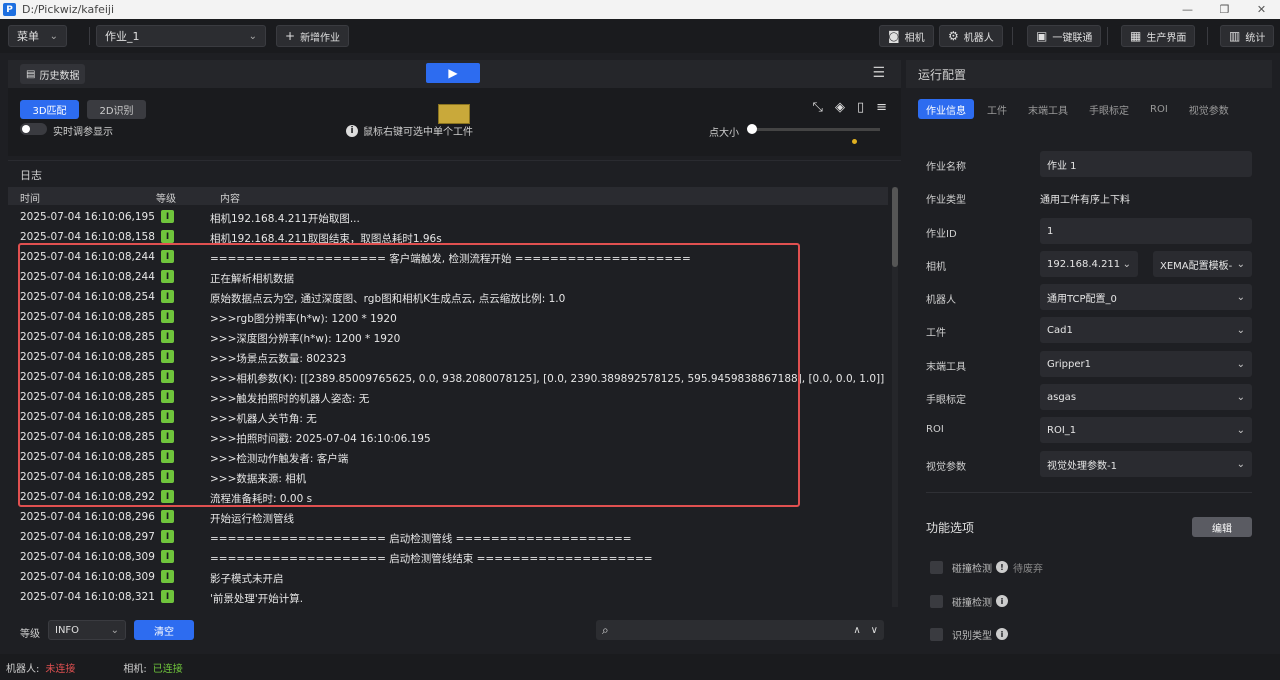 The width and height of the screenshot is (1280, 680). Describe the element at coordinates (453, 73) in the screenshot. I see `run-button: ▶` at that location.